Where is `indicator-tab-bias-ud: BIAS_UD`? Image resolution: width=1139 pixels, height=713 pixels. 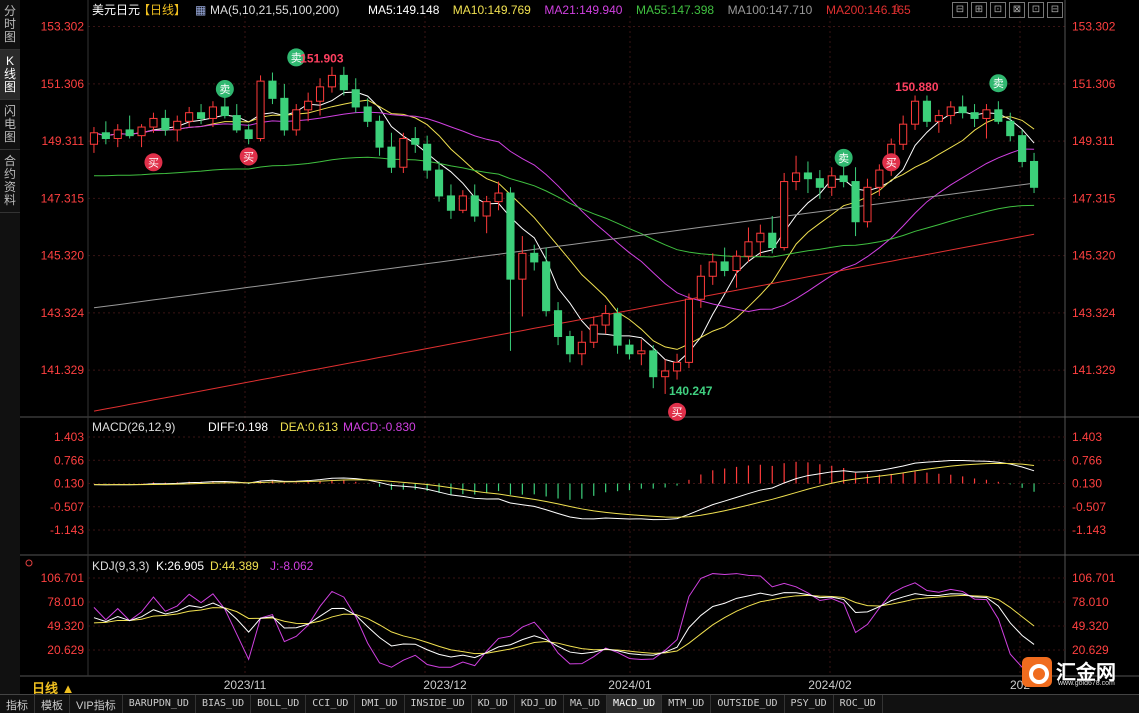
indicator-tab-bias-ud: BIAS_UD is located at coordinates (224, 704).